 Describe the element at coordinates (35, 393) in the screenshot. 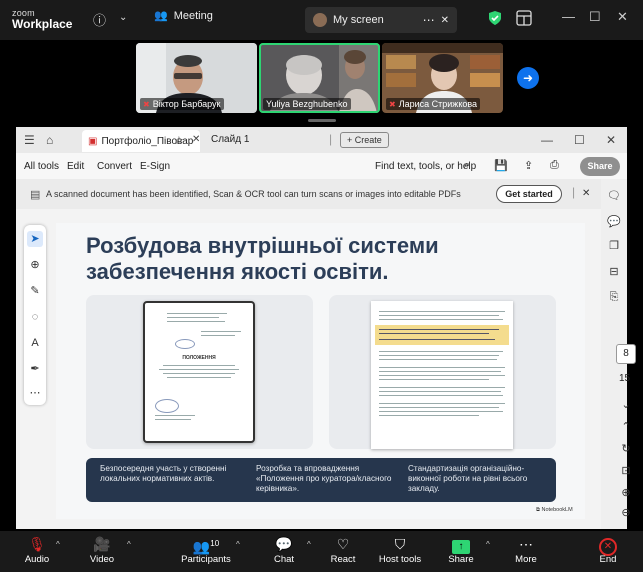

I see `more-tools-icon: ⋯` at that location.